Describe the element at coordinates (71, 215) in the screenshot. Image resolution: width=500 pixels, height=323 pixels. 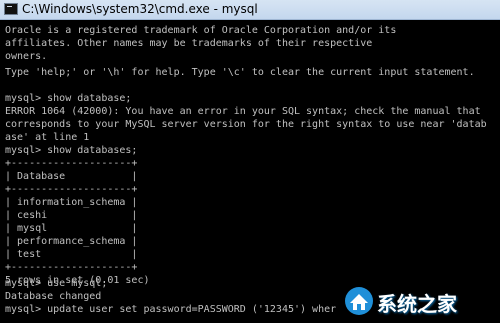
I see `console-line: | ceshi |` at that location.